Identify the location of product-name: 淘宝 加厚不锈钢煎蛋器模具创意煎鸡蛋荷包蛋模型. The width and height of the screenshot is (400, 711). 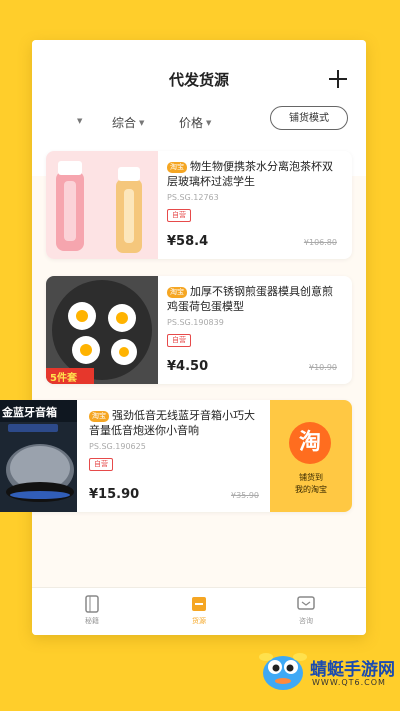
(255, 300).